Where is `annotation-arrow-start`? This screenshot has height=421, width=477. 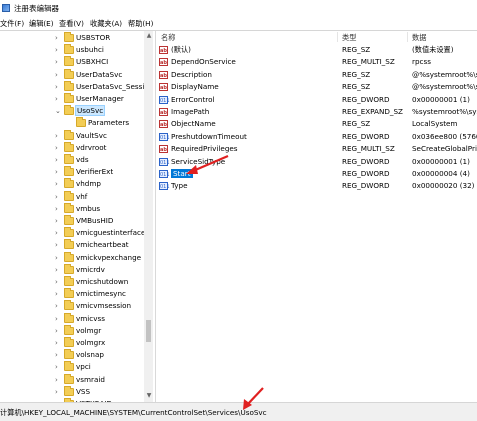 annotation-arrow-start is located at coordinates (207, 164).